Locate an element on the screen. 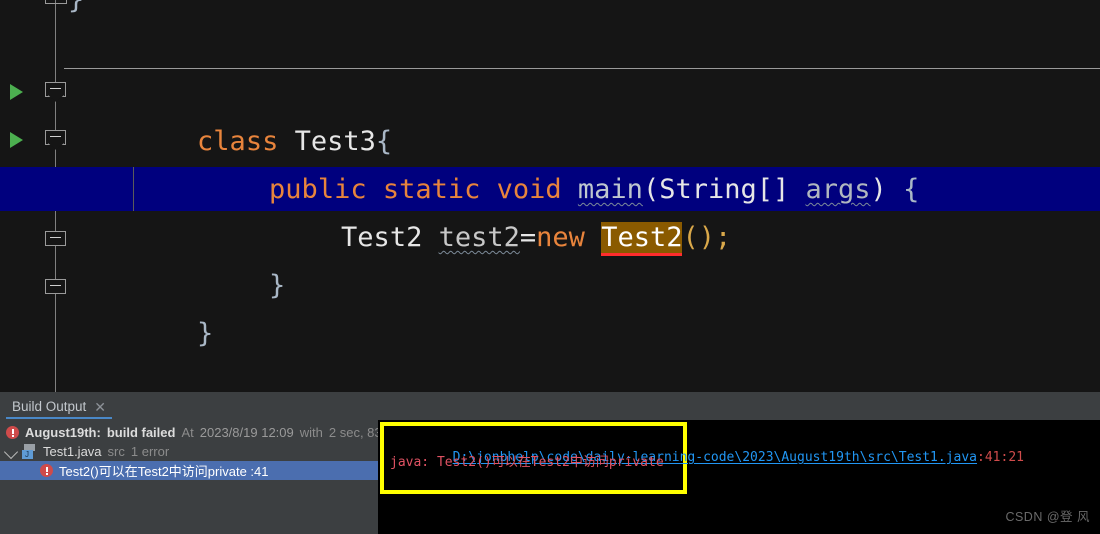 Image resolution: width=1100 pixels, height=534 pixels. top-fold-marker is located at coordinates (56, 2).